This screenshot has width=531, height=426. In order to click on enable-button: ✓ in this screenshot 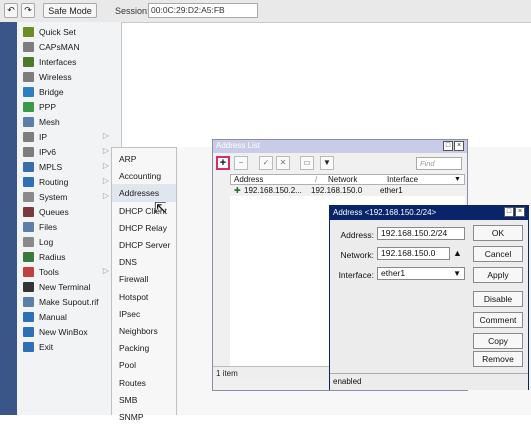, I will do `click(266, 163)`.